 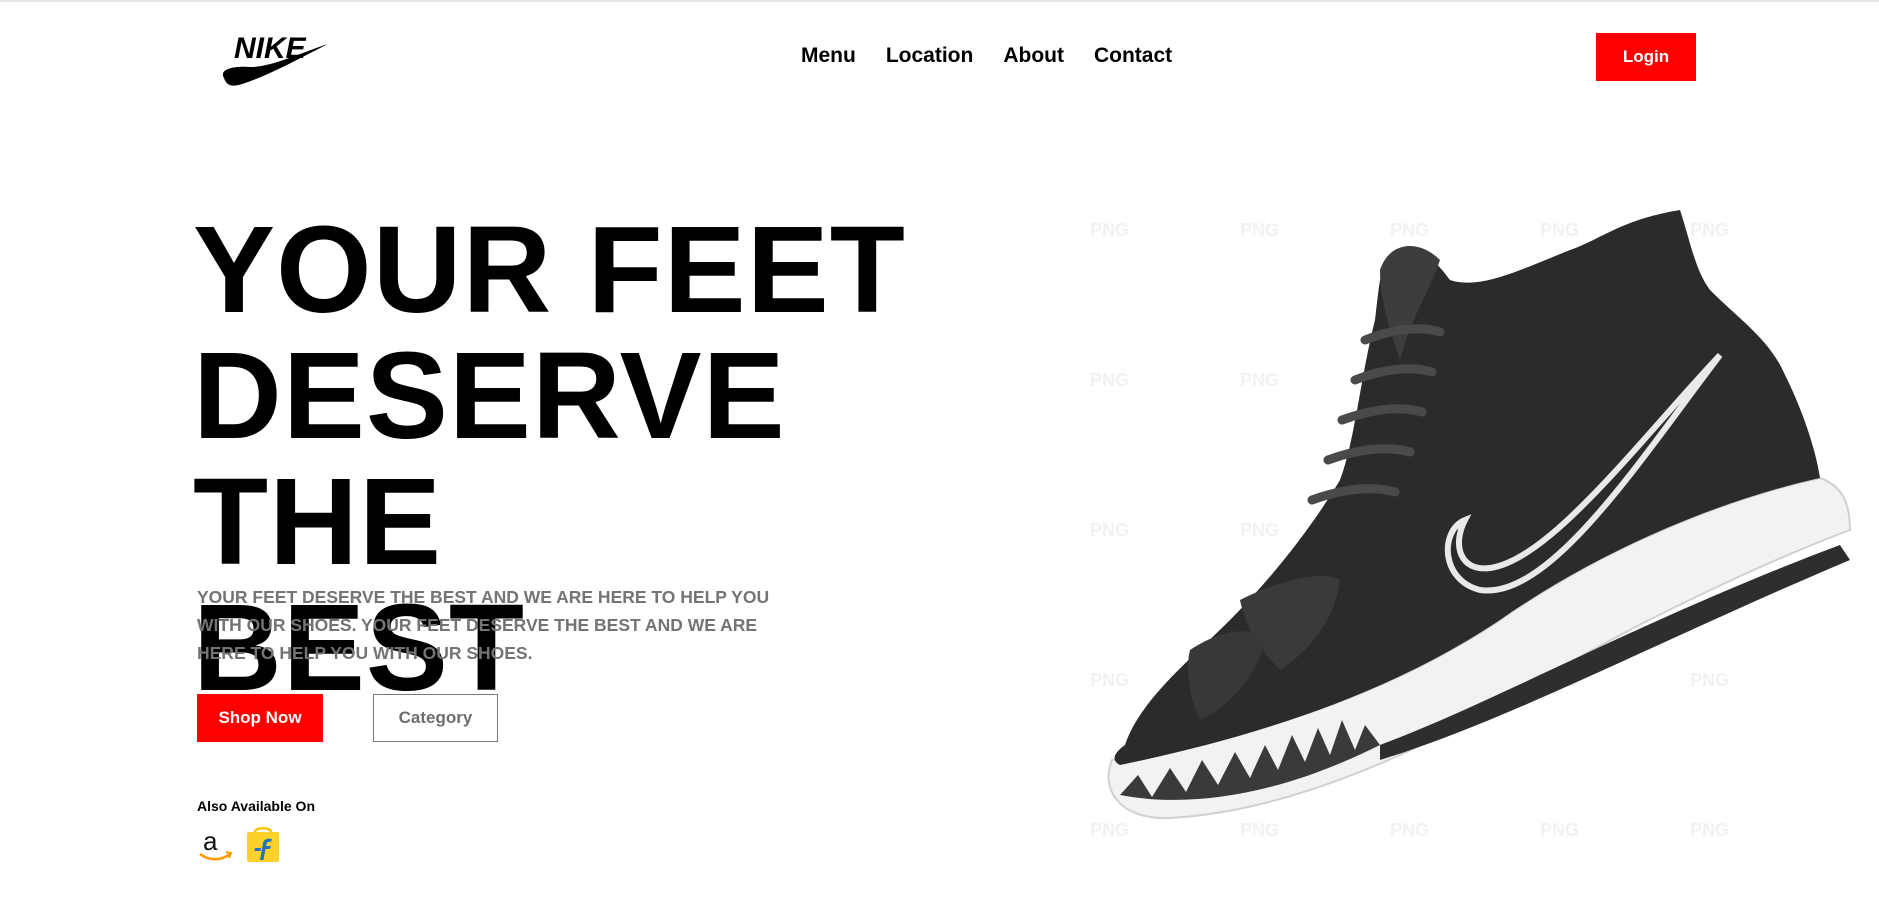 What do you see at coordinates (260, 718) in the screenshot?
I see `shop-now-button: Shop Now` at bounding box center [260, 718].